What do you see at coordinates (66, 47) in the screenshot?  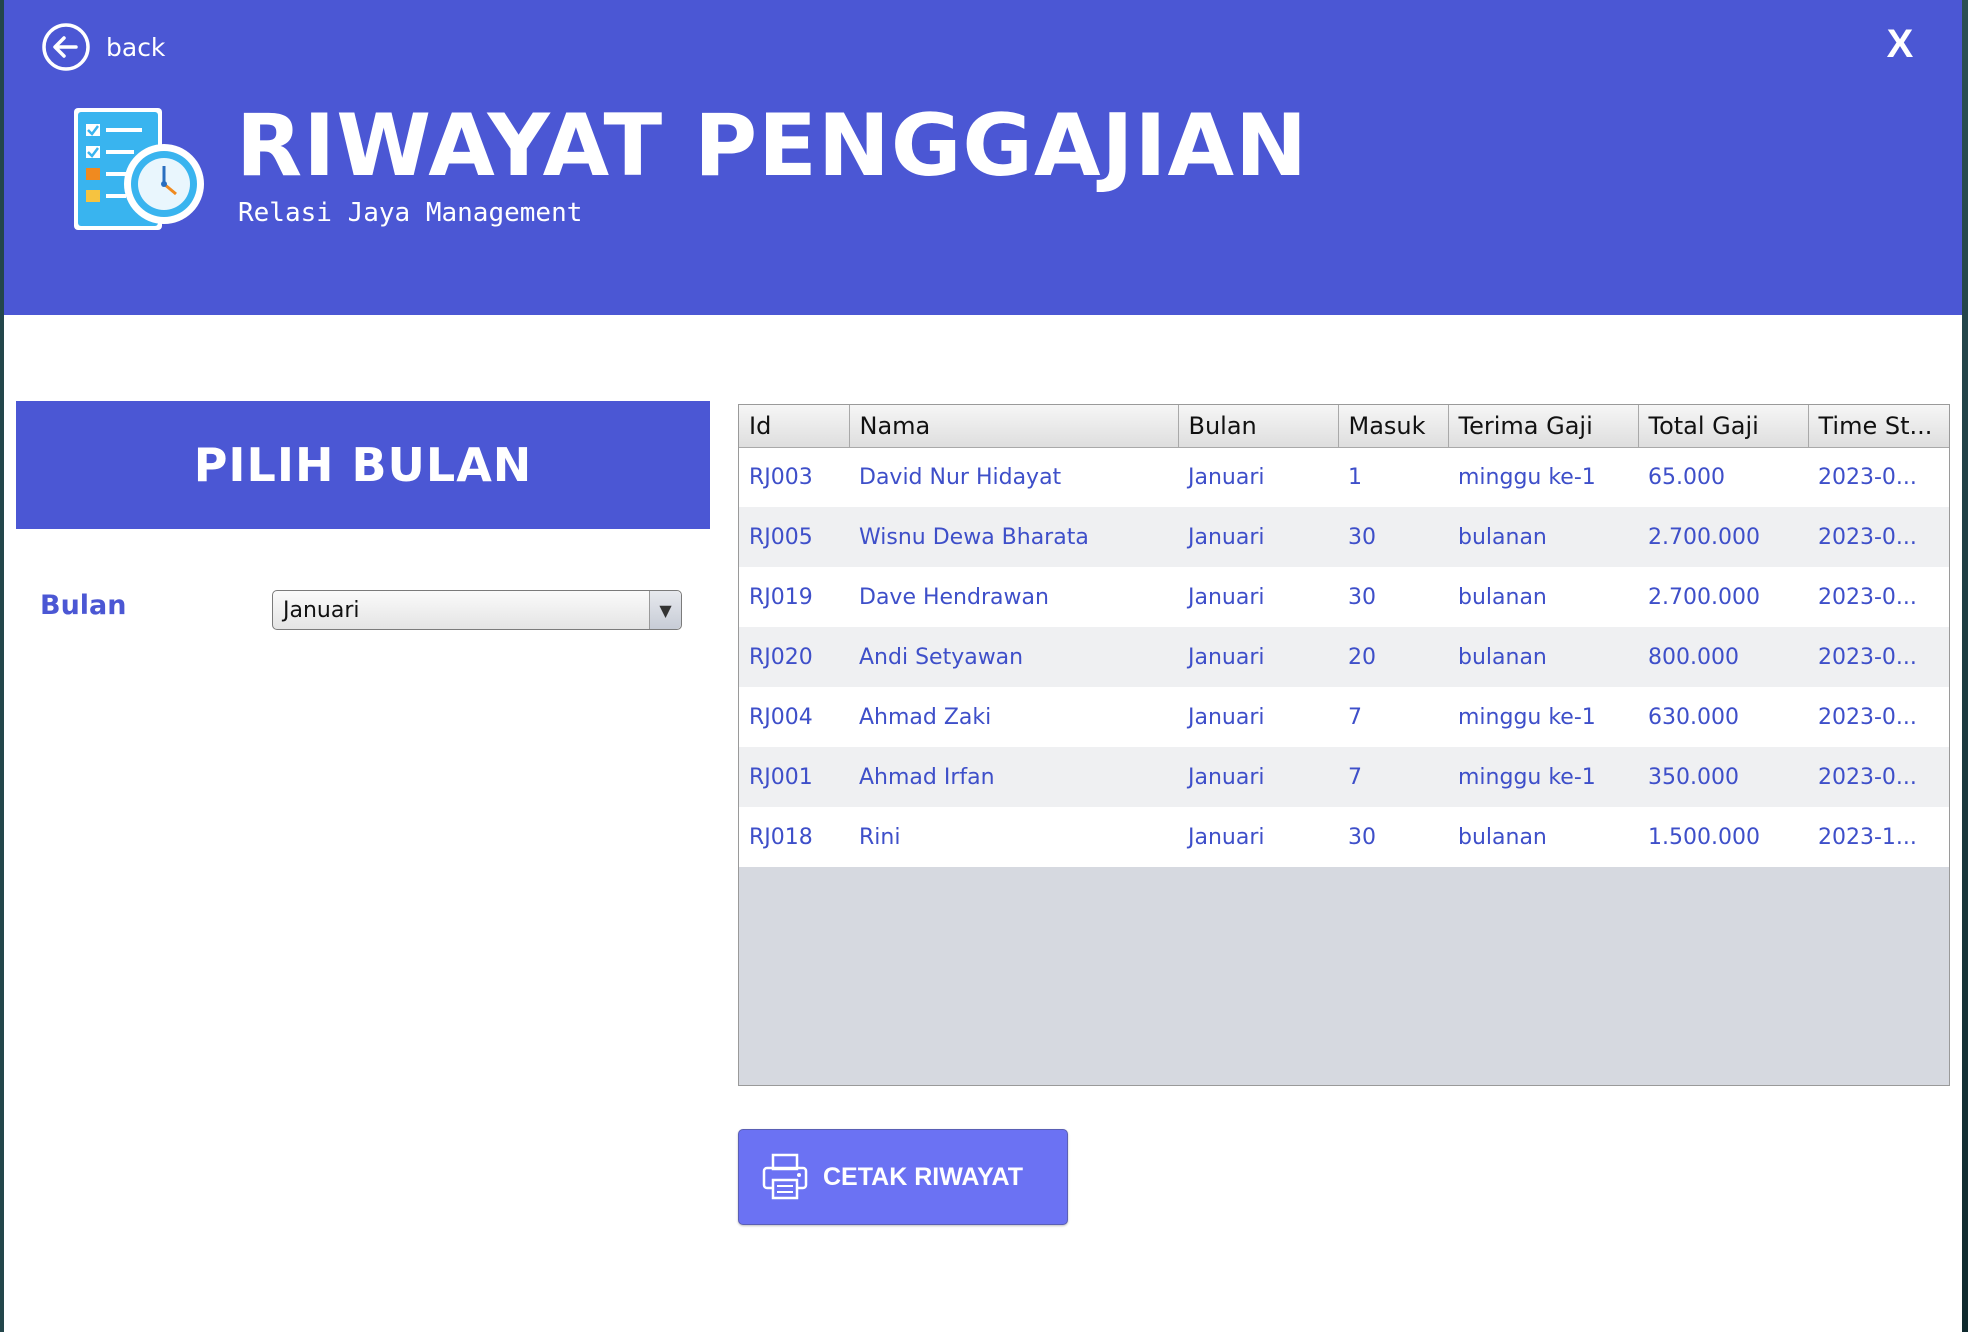 I see `back-arrow-icon` at bounding box center [66, 47].